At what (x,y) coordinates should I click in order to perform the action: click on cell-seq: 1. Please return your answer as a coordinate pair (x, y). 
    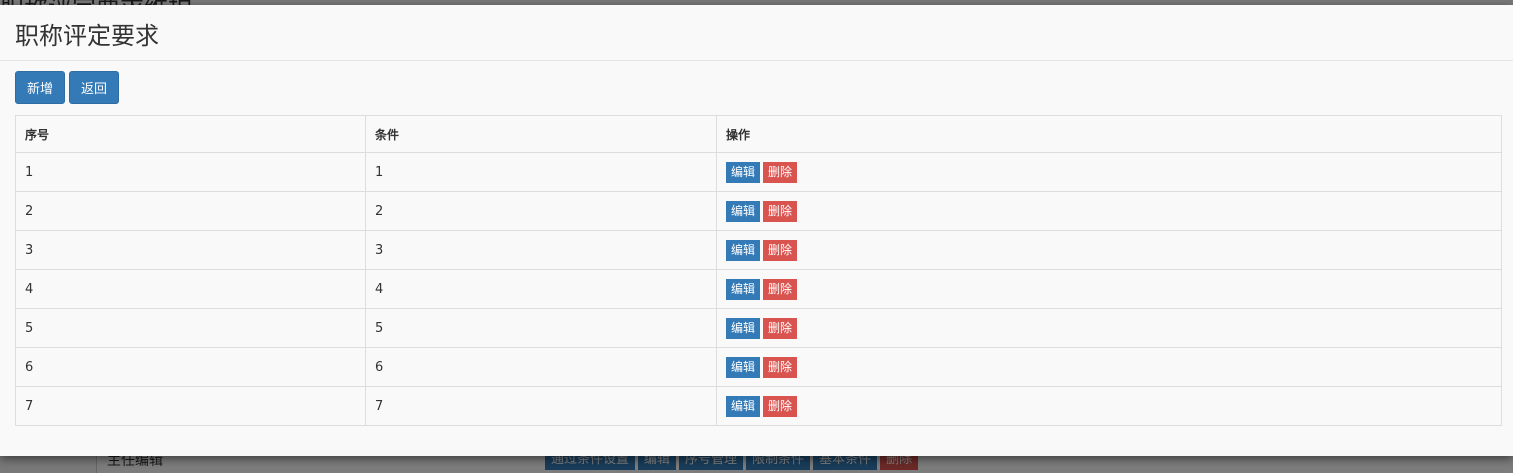
    Looking at the image, I should click on (190, 172).